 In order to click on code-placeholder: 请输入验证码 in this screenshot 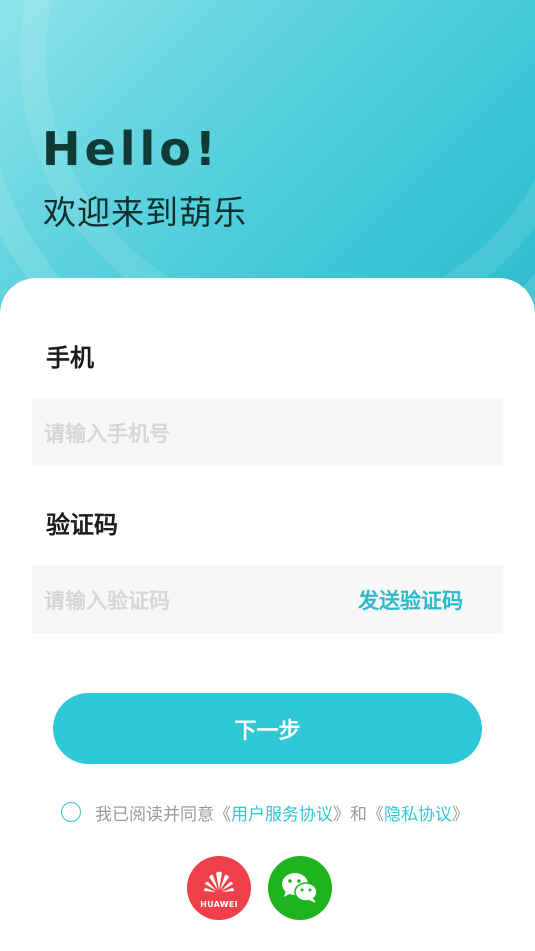, I will do `click(107, 601)`.